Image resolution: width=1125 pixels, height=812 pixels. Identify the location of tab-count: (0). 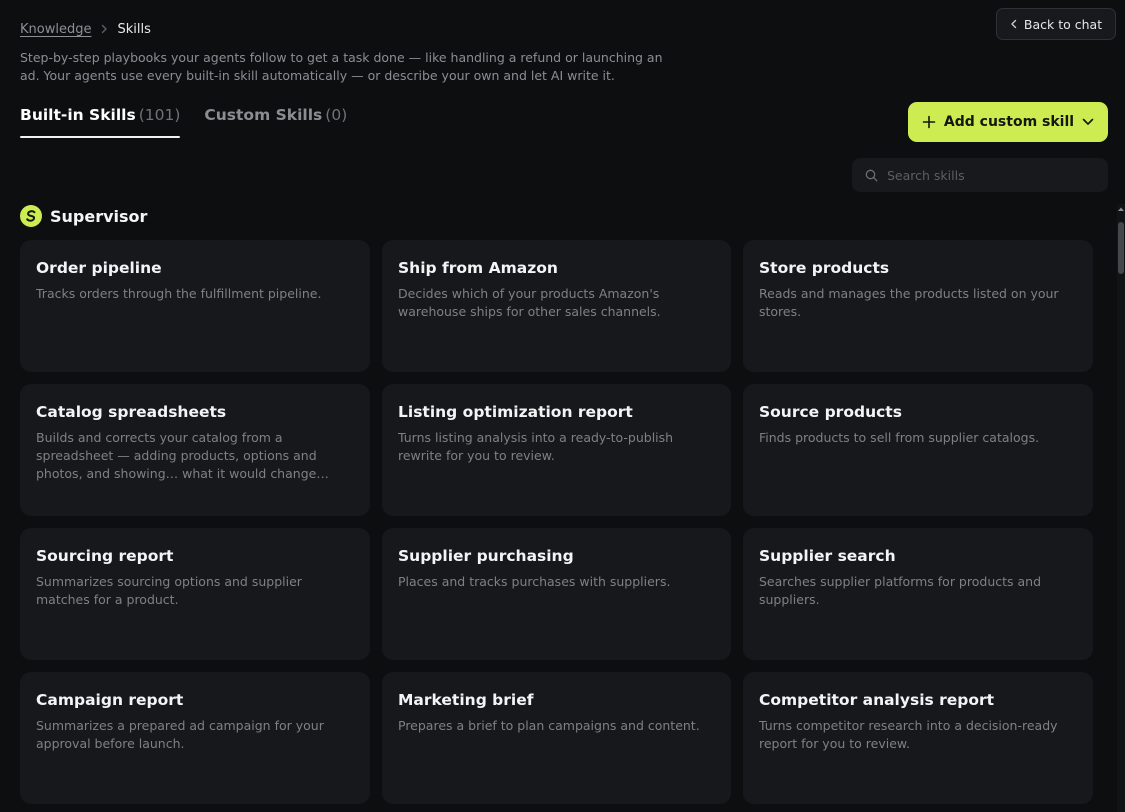
(336, 115).